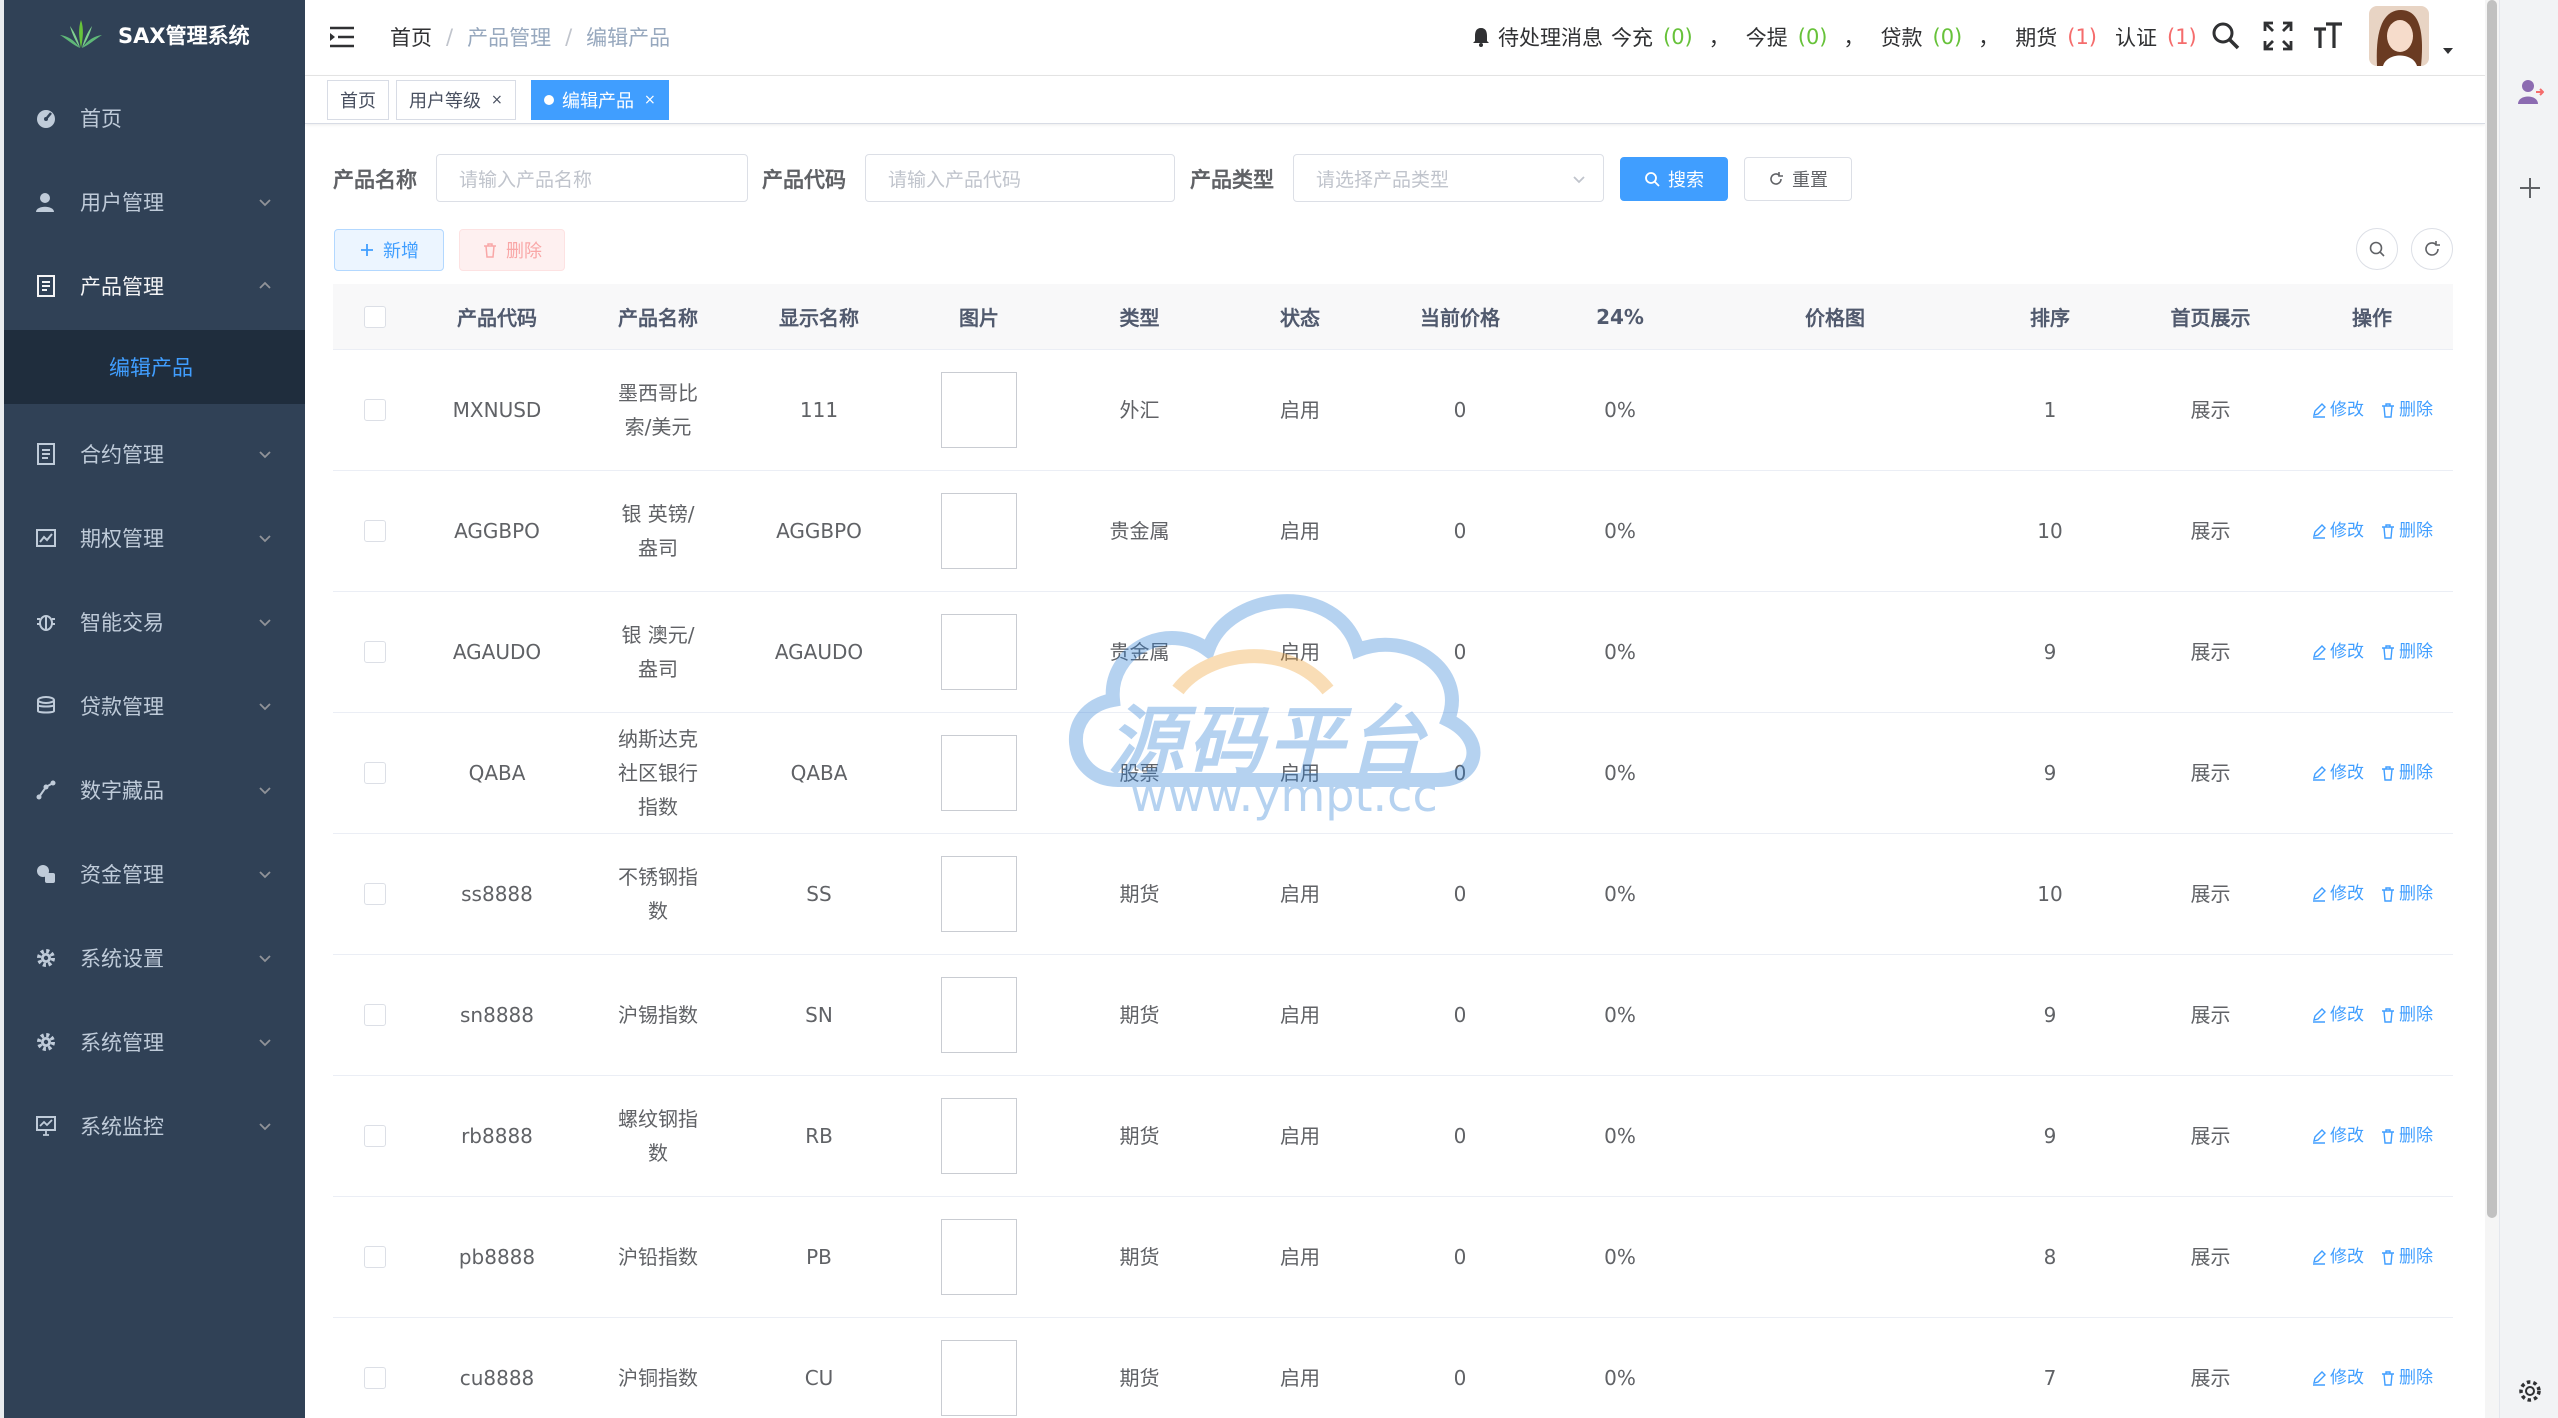 The width and height of the screenshot is (2558, 1418). Describe the element at coordinates (2432, 249) in the screenshot. I see `refresh-table-button` at that location.